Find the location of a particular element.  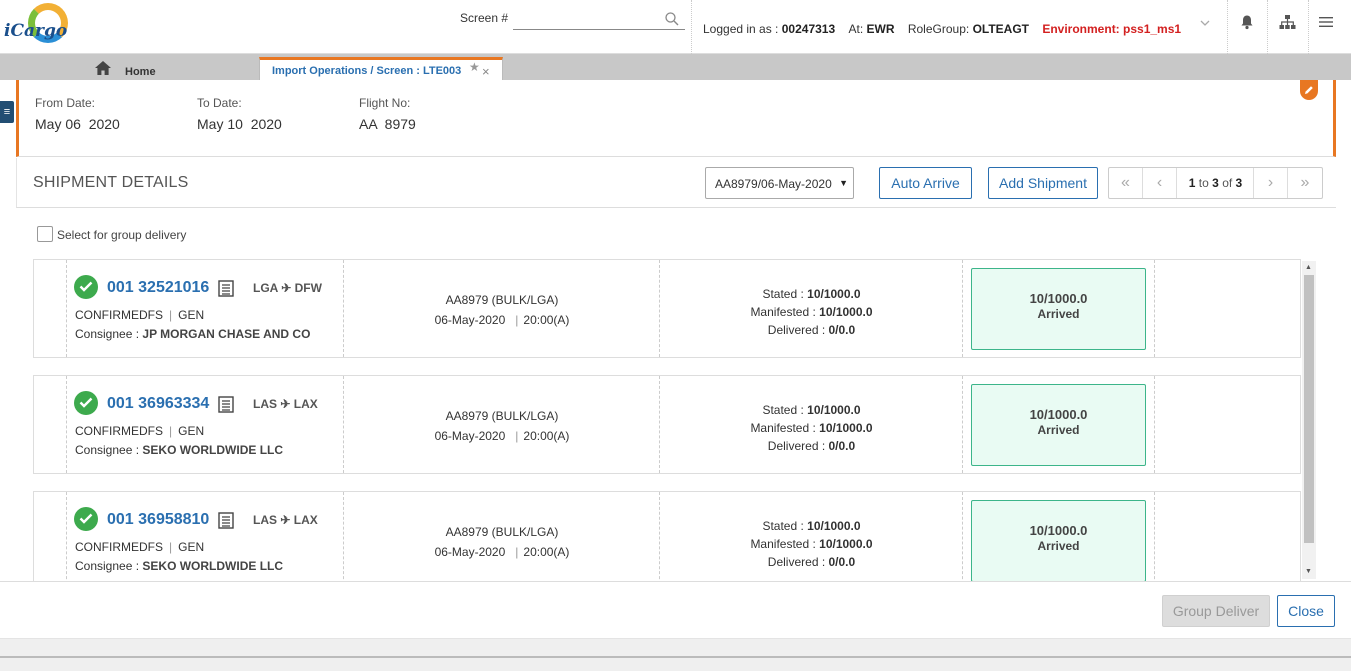

page-indicator: 1 to 3 of 3 is located at coordinates (1216, 183).